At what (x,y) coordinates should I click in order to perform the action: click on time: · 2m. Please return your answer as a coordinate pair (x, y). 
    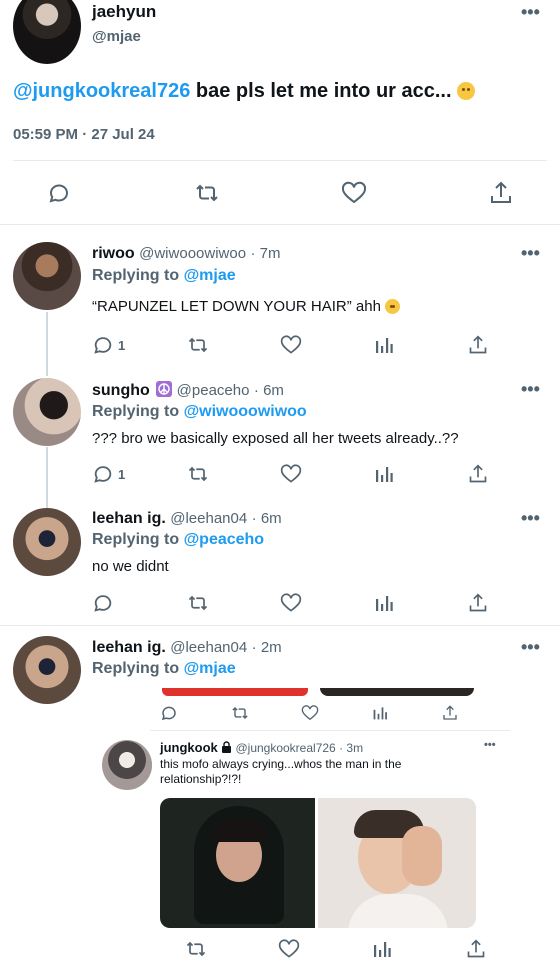
    Looking at the image, I should click on (266, 647).